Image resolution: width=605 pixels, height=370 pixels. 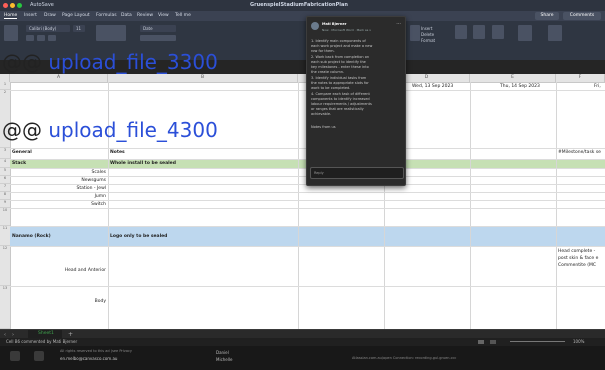 What do you see at coordinates (19, 163) in the screenshot?
I see `stack-label-cell: Stack` at bounding box center [19, 163].